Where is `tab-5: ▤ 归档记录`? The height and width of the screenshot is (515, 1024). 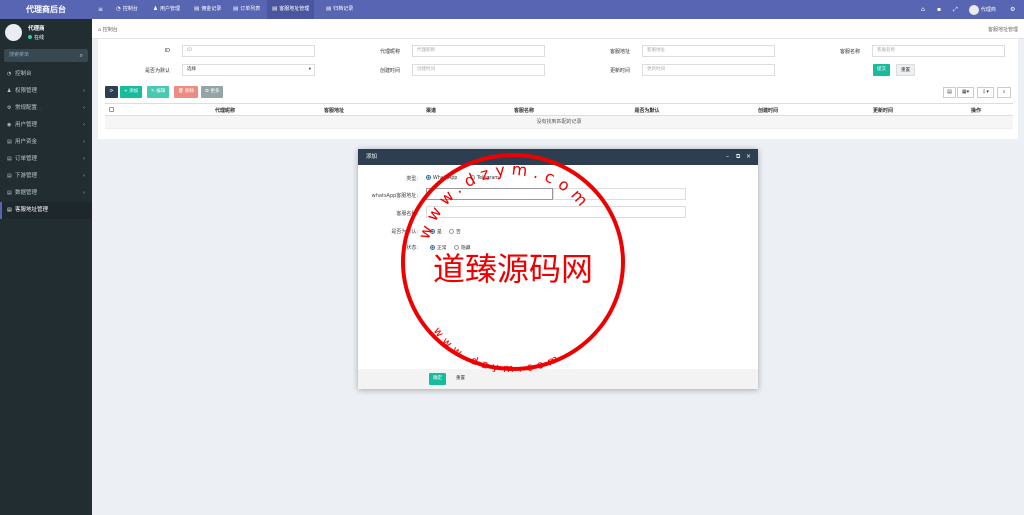
tab-5: ▤ 归档记录 is located at coordinates (339, 9).